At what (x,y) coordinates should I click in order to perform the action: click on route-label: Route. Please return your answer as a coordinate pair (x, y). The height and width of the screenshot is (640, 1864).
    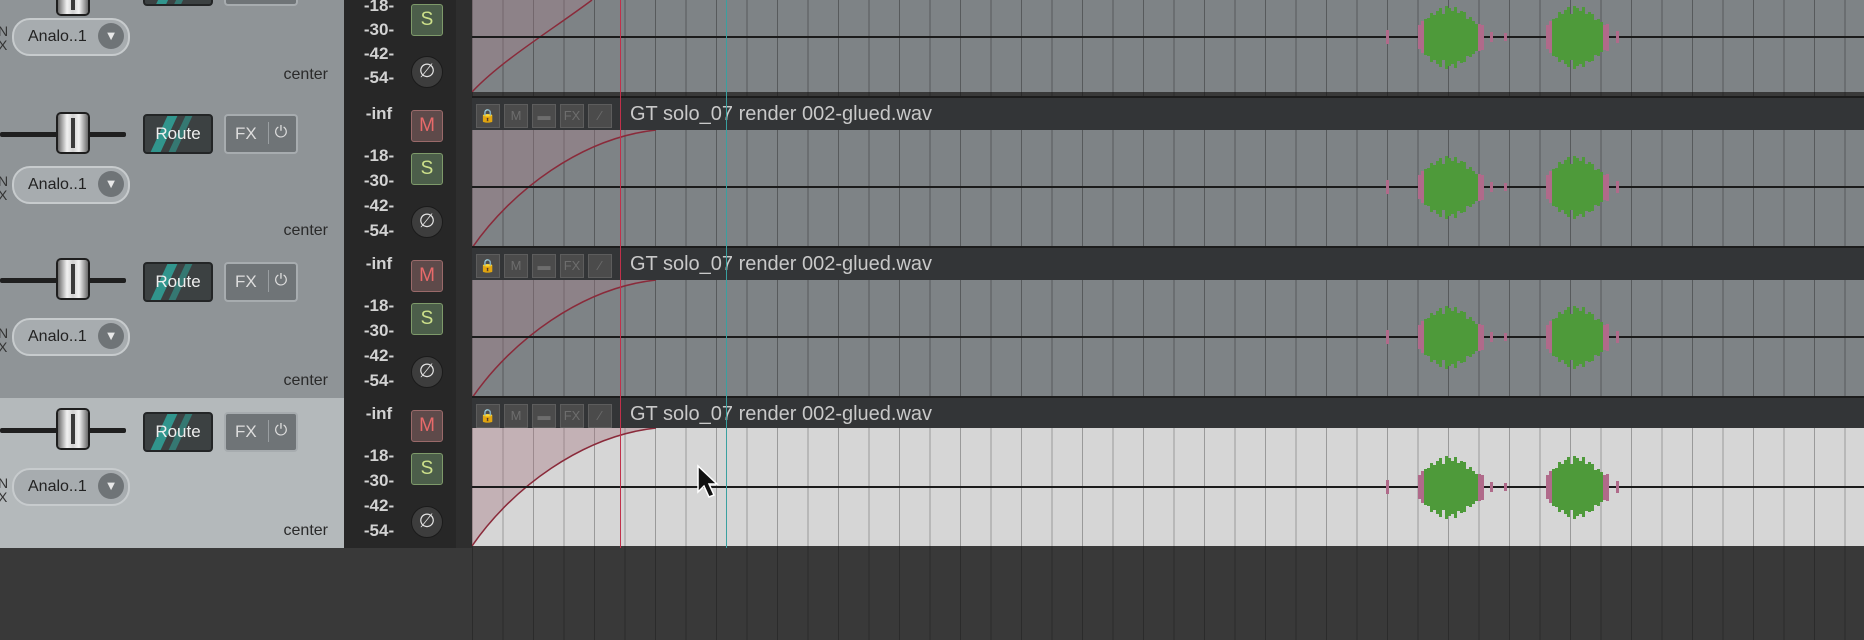
    Looking at the image, I should click on (178, 281).